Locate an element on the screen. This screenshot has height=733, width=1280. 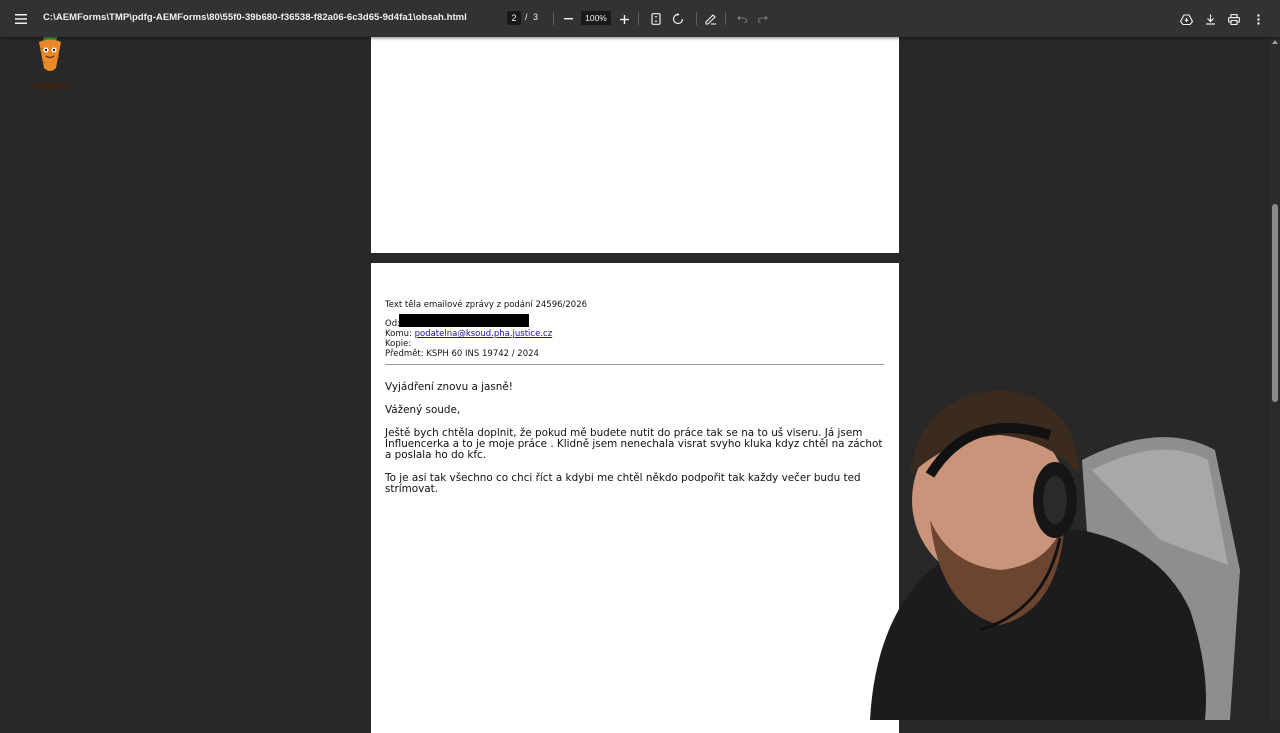
to-line: Komu: podatelna@ksoud.pha.justice.cz is located at coordinates (468, 334).